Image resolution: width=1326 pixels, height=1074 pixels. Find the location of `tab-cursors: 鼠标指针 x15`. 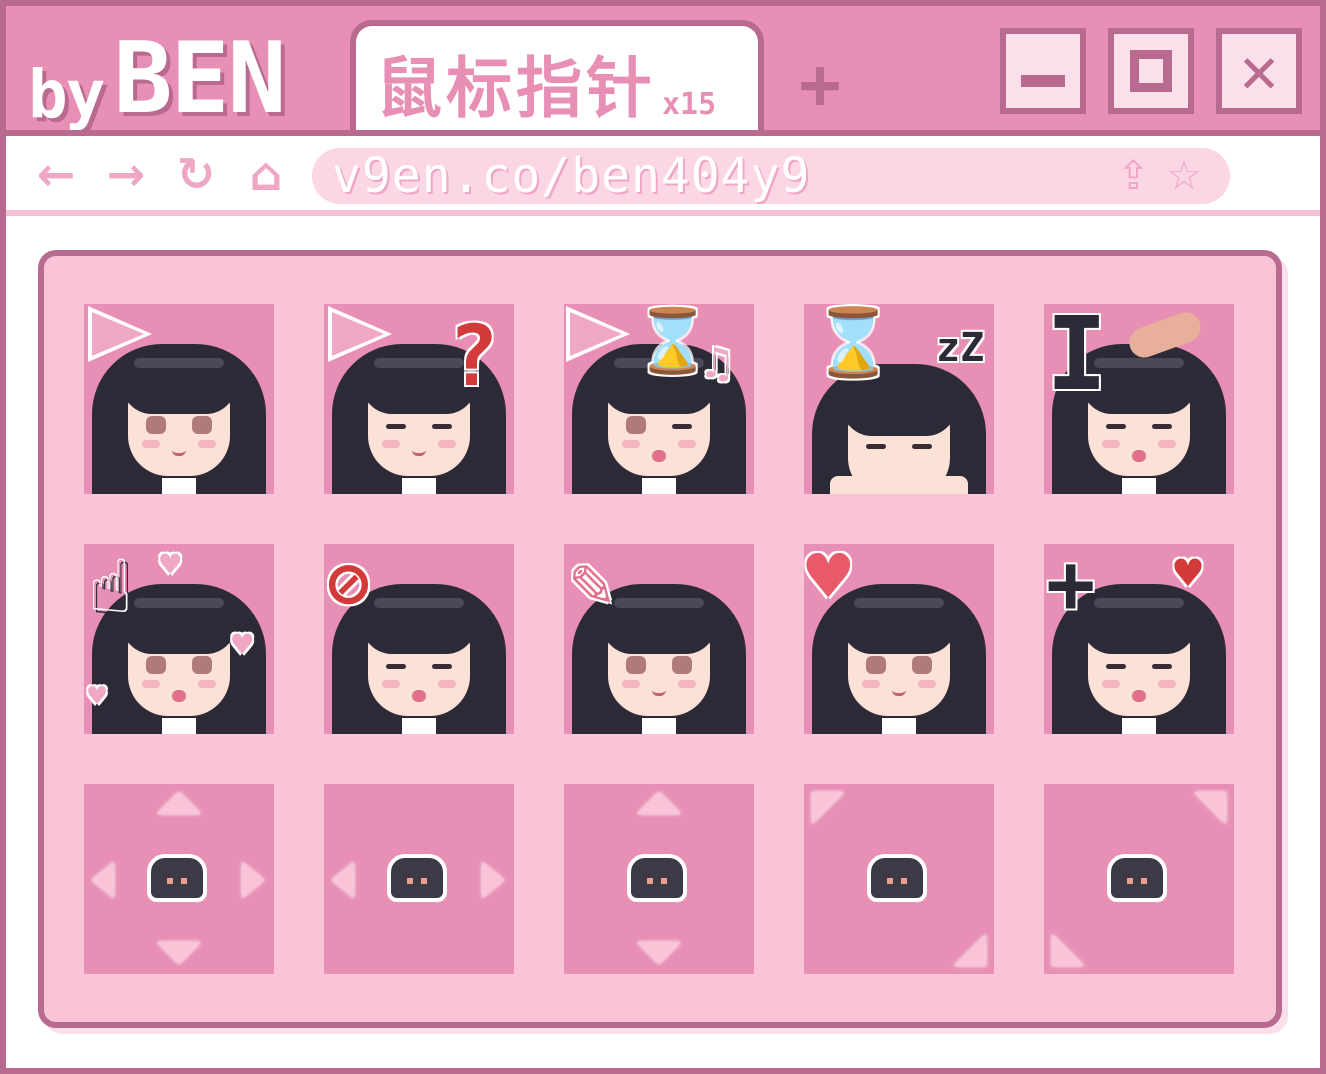

tab-cursors: 鼠标指针 x15 is located at coordinates (557, 78).